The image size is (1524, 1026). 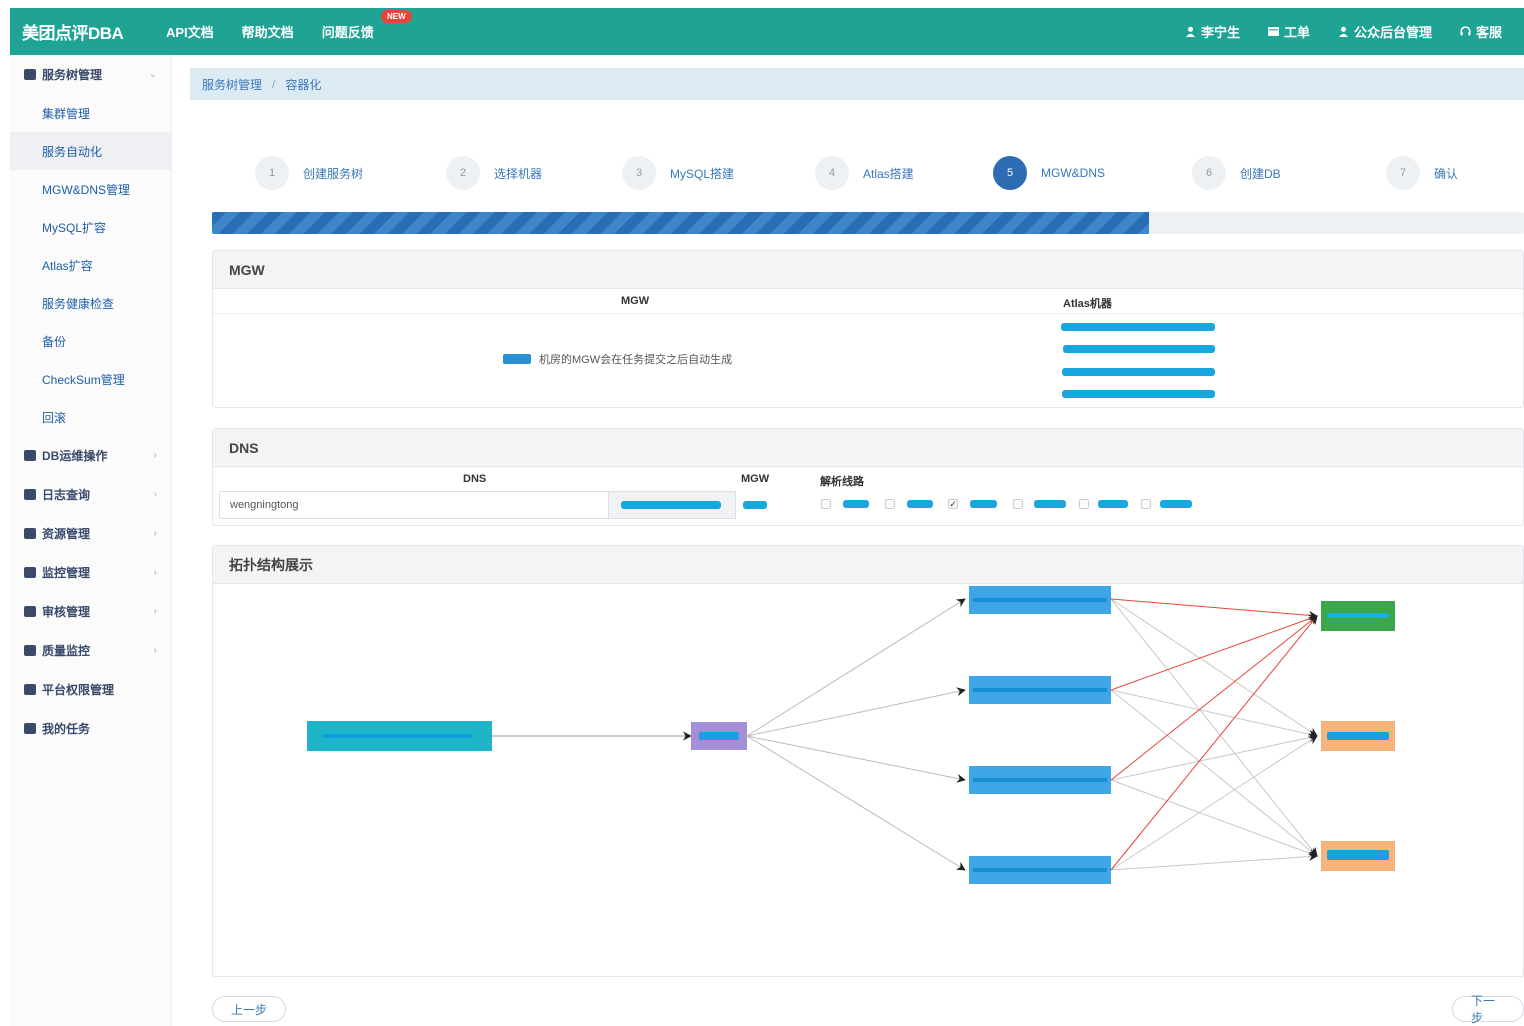 What do you see at coordinates (66, 729) in the screenshot?
I see `sidebar-group-label: 我的任务` at bounding box center [66, 729].